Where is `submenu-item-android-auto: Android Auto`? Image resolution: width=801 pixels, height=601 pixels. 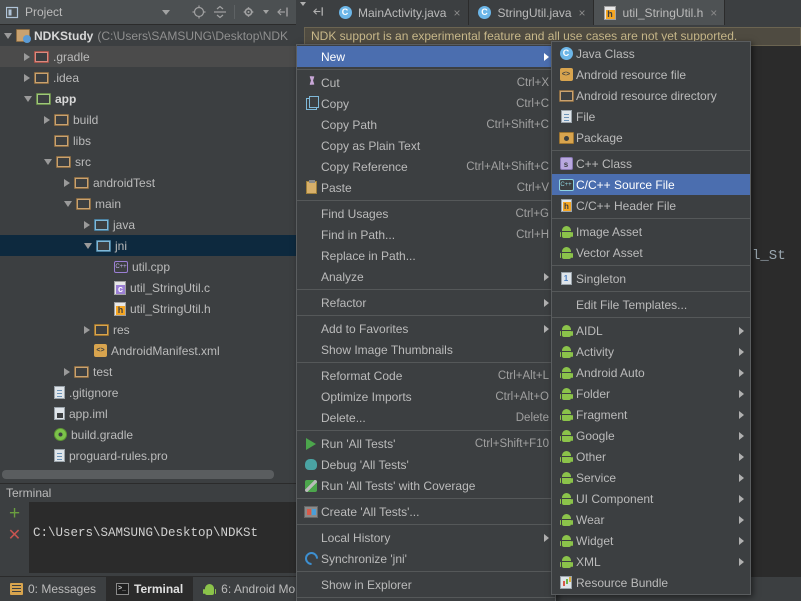
submenu-item-android-auto: Android Auto is located at coordinates (651, 372).